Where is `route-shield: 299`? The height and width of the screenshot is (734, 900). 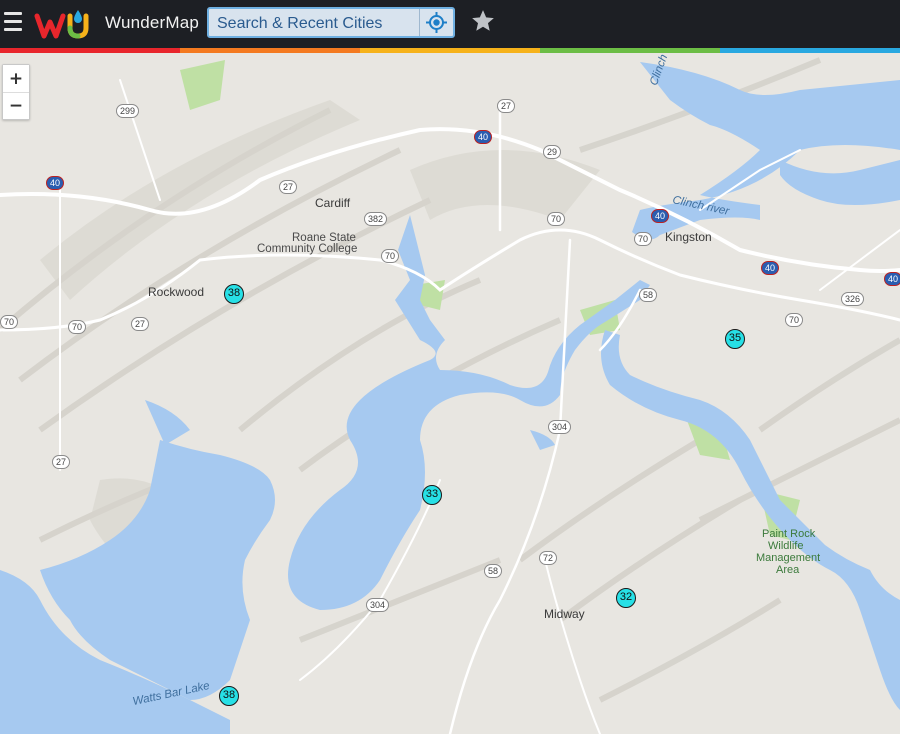
route-shield: 299 is located at coordinates (128, 111).